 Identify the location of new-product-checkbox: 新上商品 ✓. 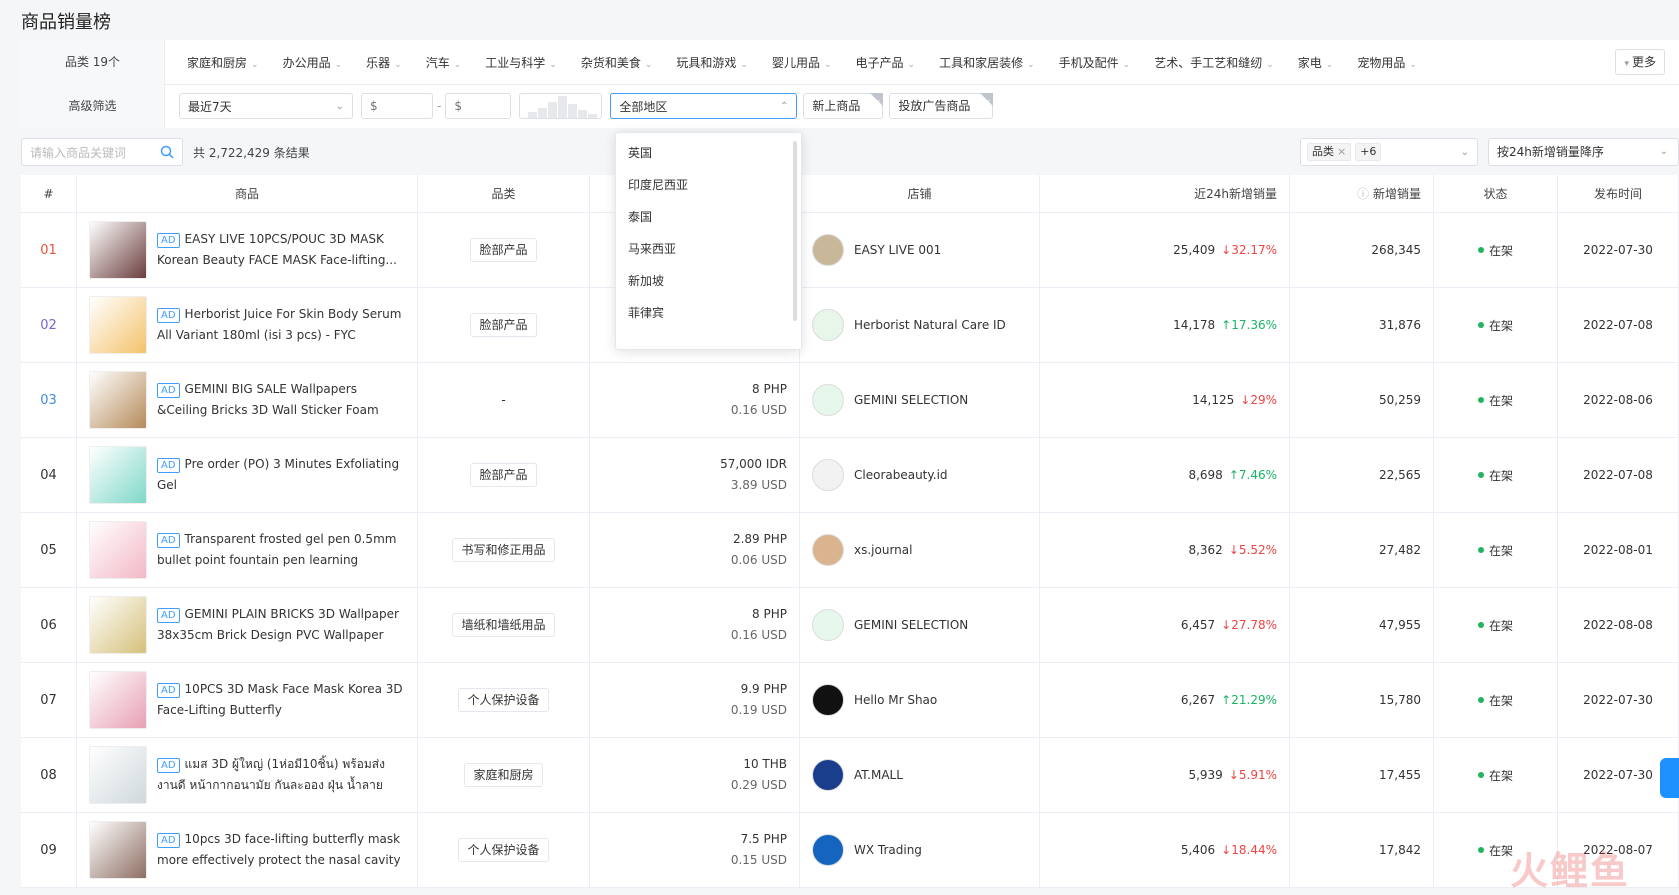
(843, 106).